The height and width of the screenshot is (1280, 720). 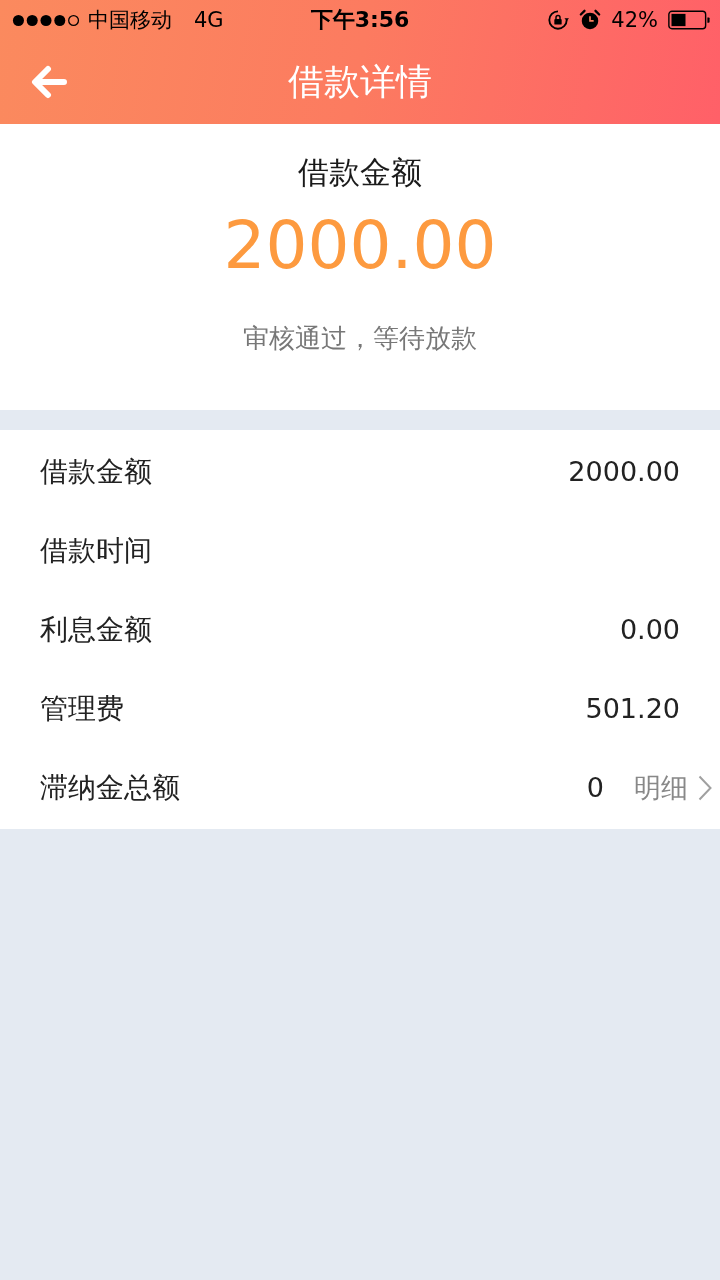 I want to click on status-time: 下午3:56, so click(x=360, y=20).